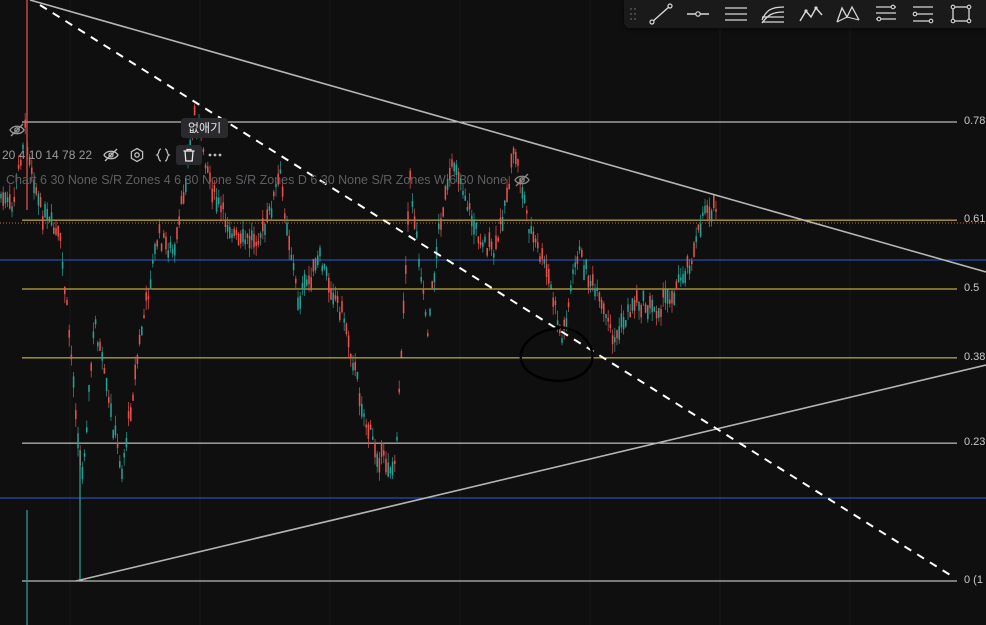 This screenshot has width=986, height=625. I want to click on parallel-channel-tool, so click(736, 14).